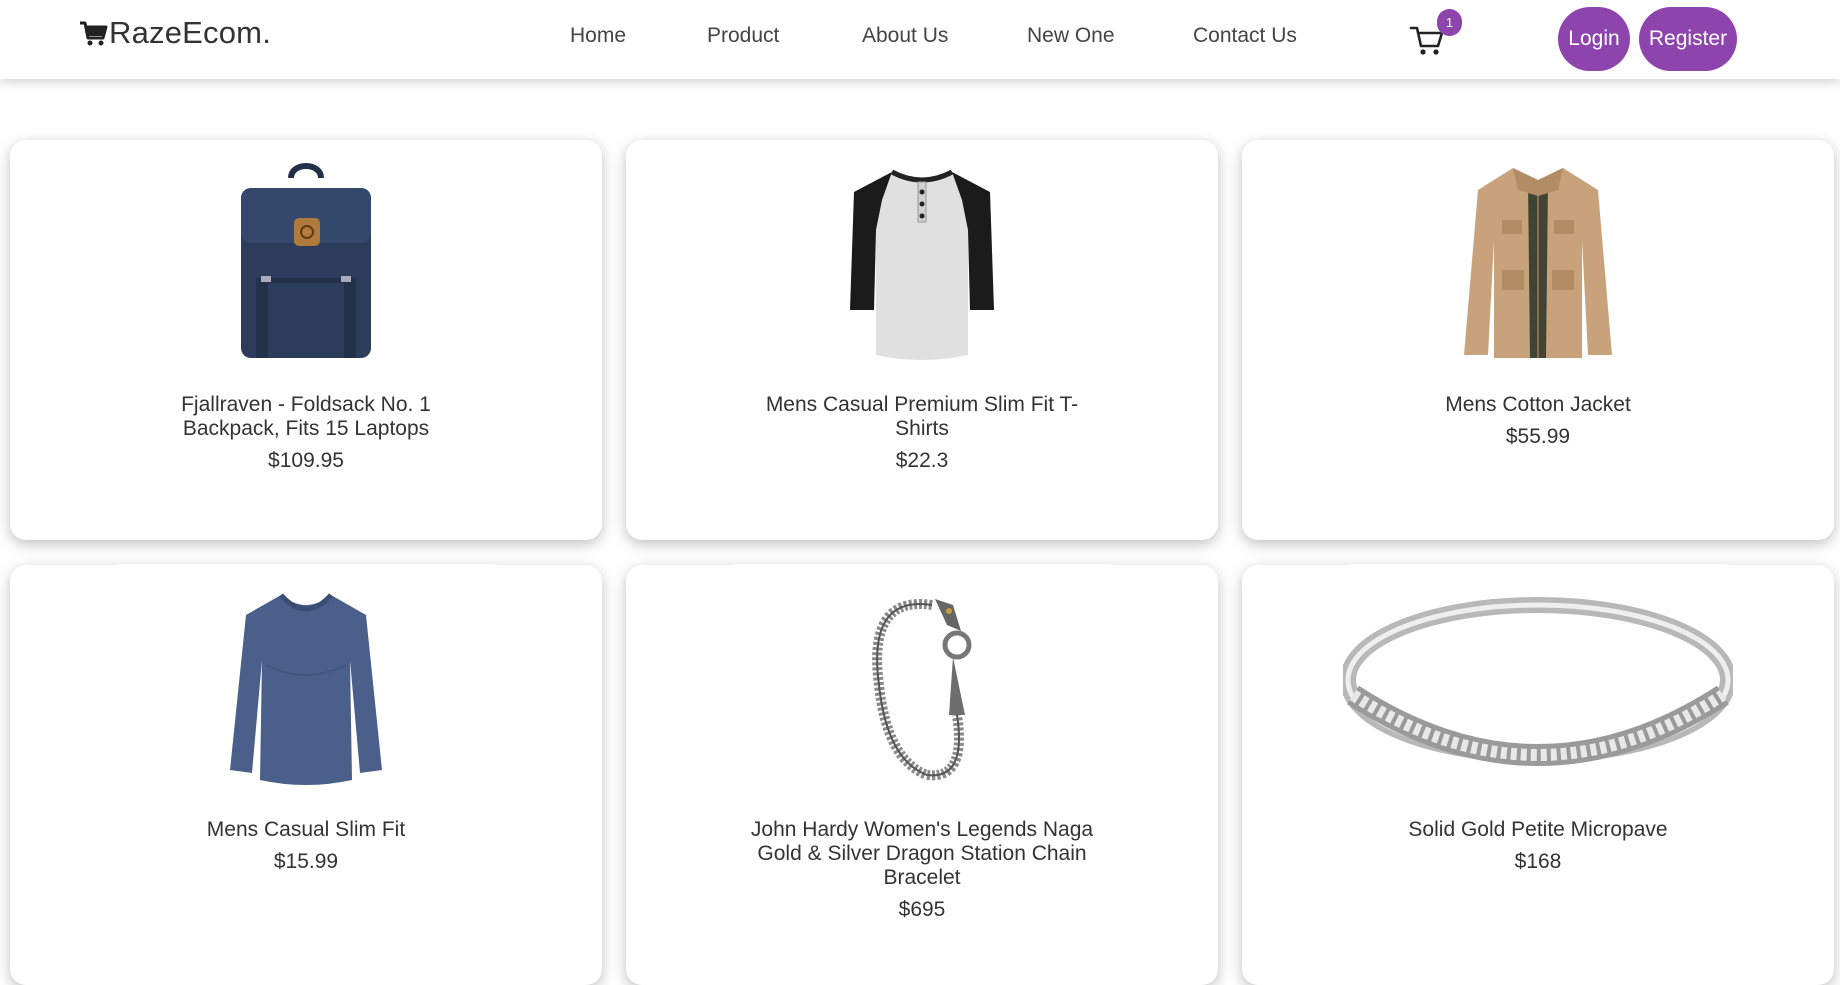 This screenshot has height=985, width=1840. I want to click on cart-count-badge: 1, so click(1449, 22).